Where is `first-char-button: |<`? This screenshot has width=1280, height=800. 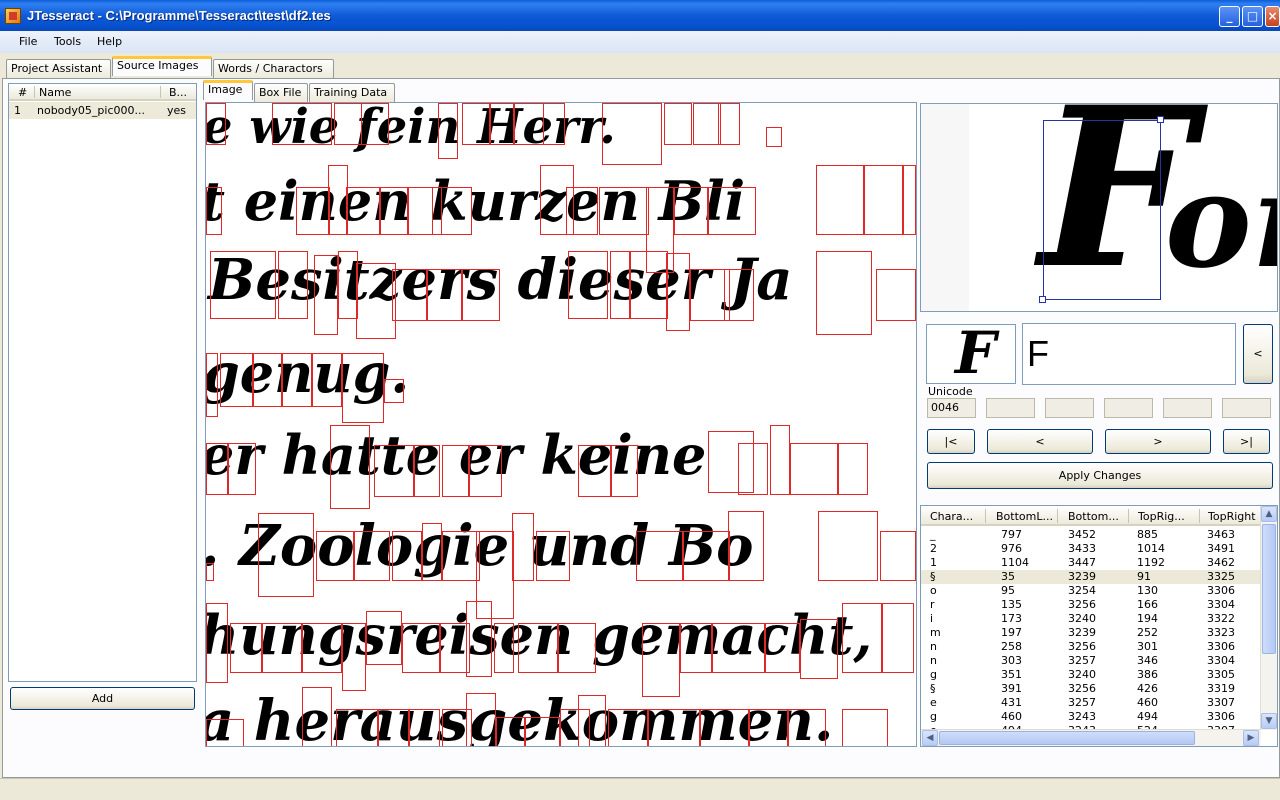
first-char-button: |< is located at coordinates (951, 441).